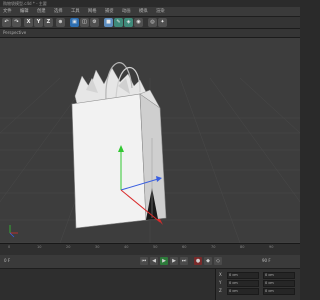 The image size is (320, 300). I want to click on axis-x-button: X, so click(28, 22).